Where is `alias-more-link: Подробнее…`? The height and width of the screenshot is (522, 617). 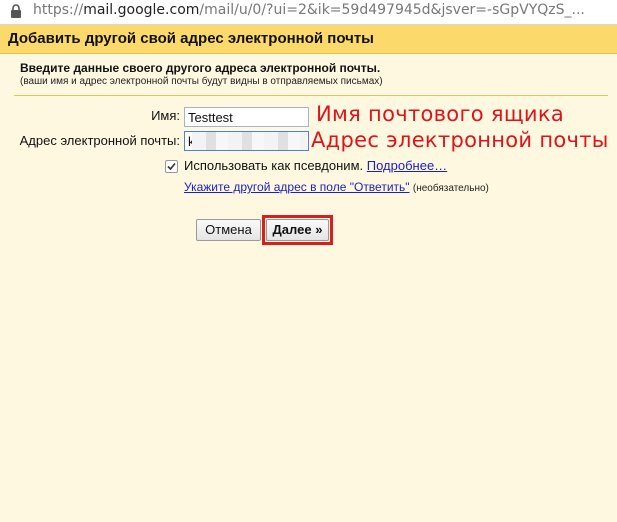 alias-more-link: Подробнее… is located at coordinates (407, 165).